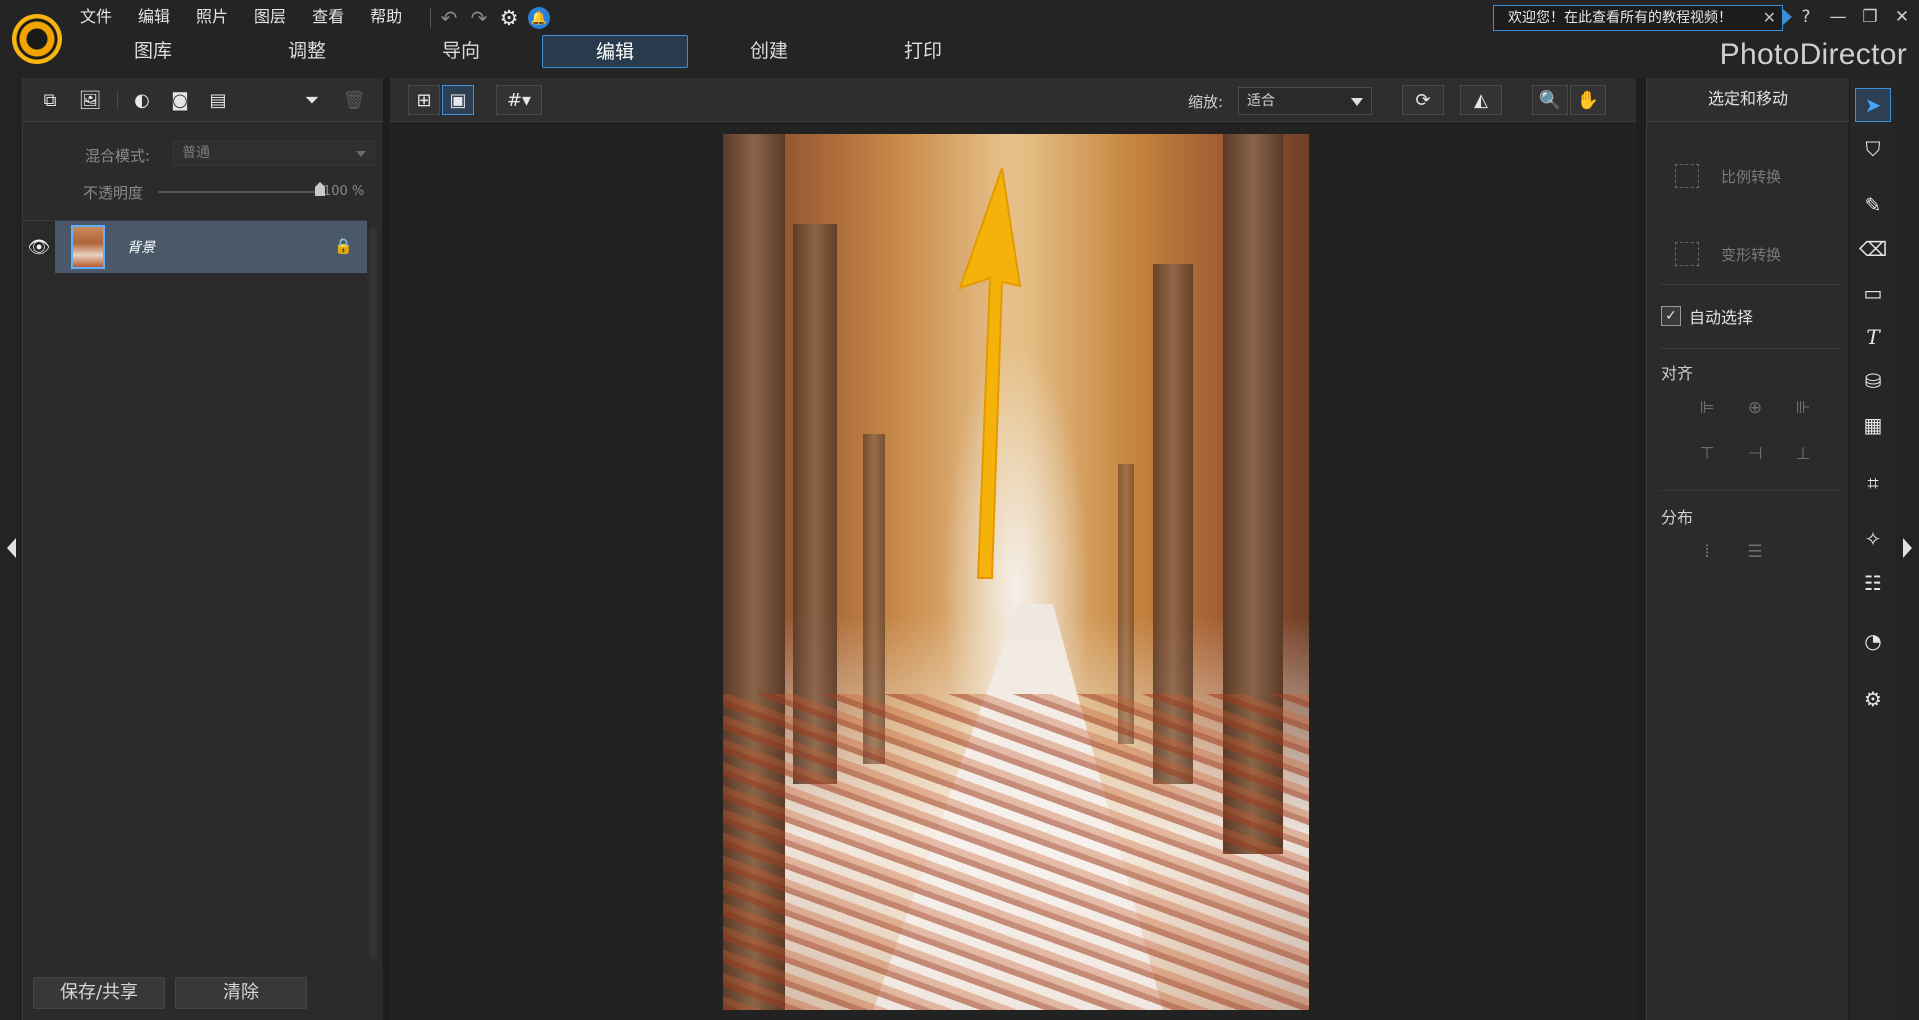 This screenshot has height=1020, width=1919. What do you see at coordinates (1481, 100) in the screenshot?
I see `flip-icon: ◭` at bounding box center [1481, 100].